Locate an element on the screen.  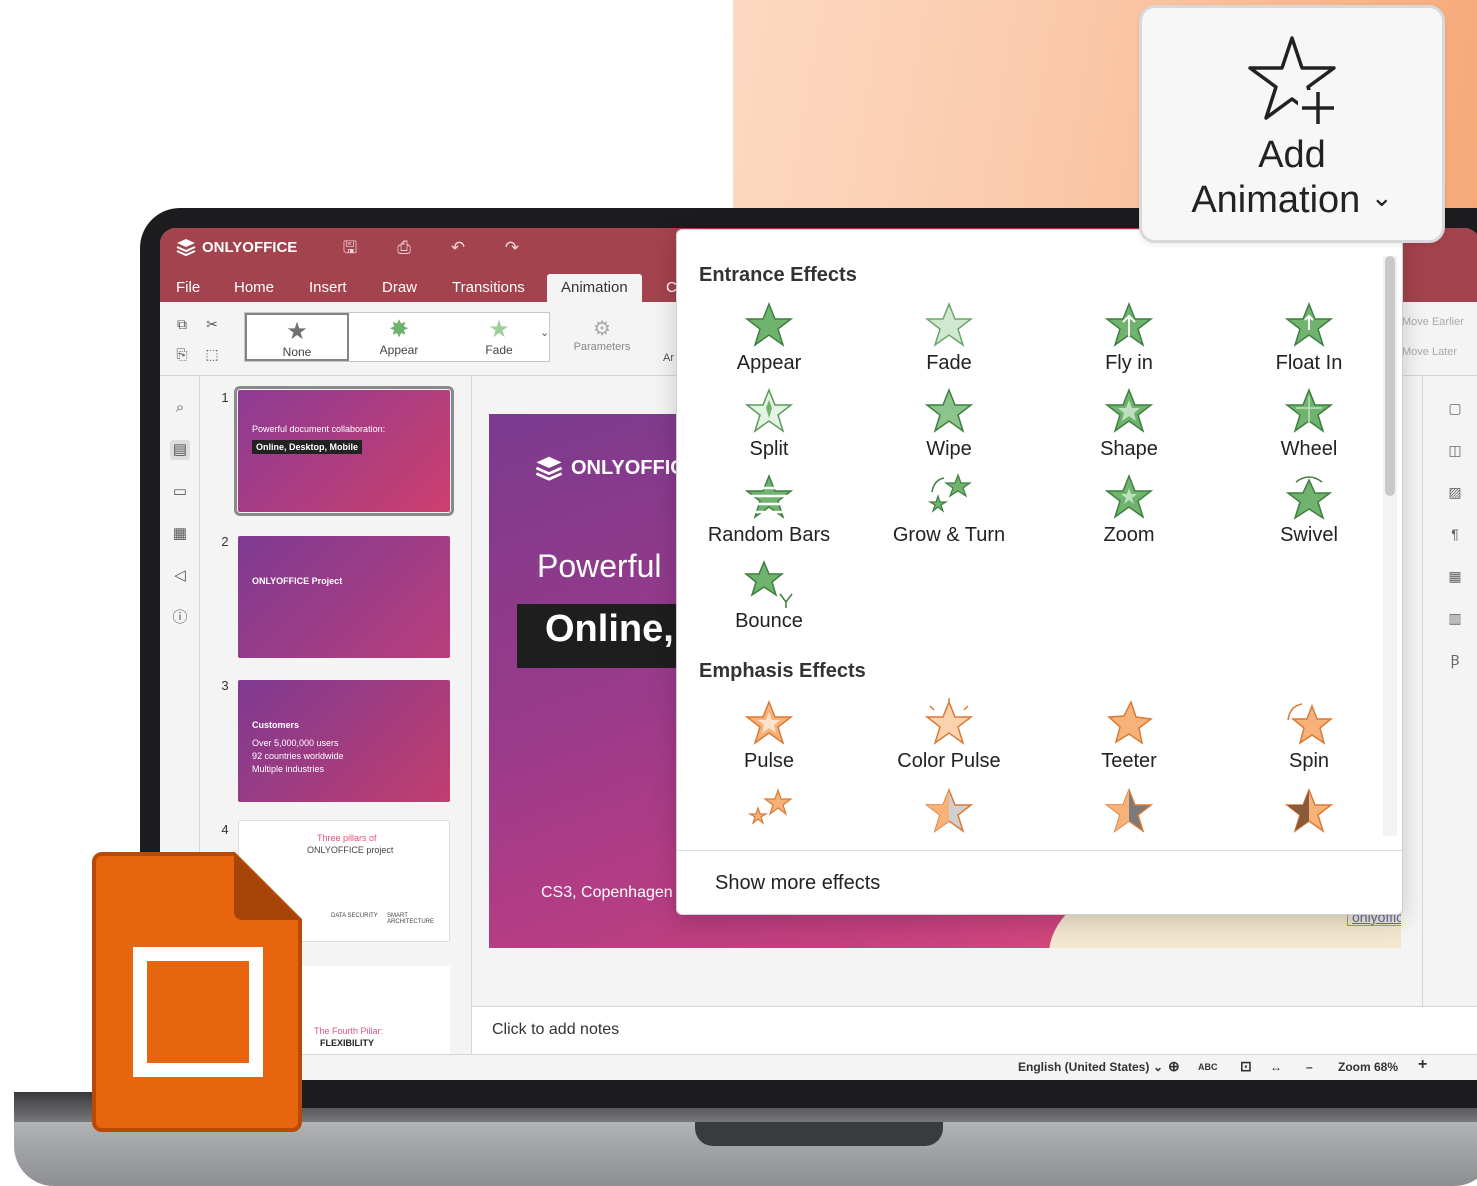
tab-draw: Draw is located at coordinates (399, 288).